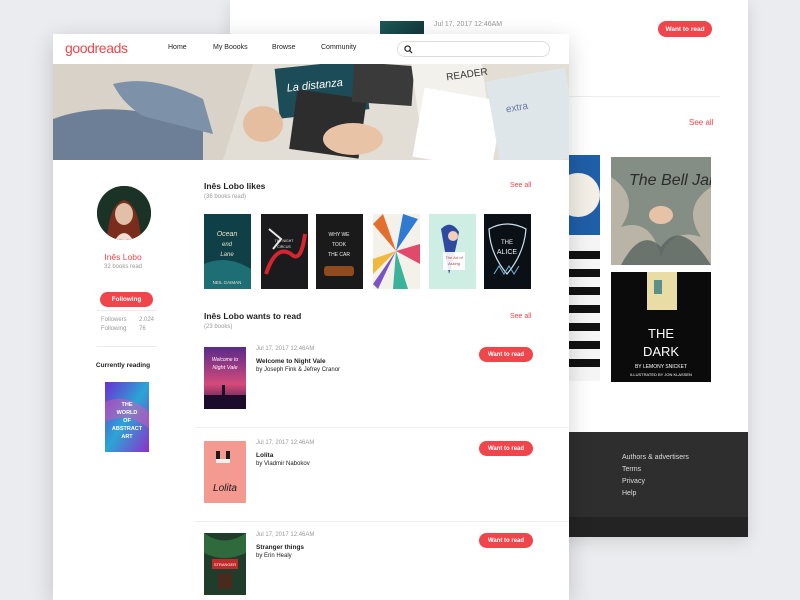 The height and width of the screenshot is (600, 800). What do you see at coordinates (284, 247) in the screenshot?
I see `svg-text: CIRCUS` at bounding box center [284, 247].